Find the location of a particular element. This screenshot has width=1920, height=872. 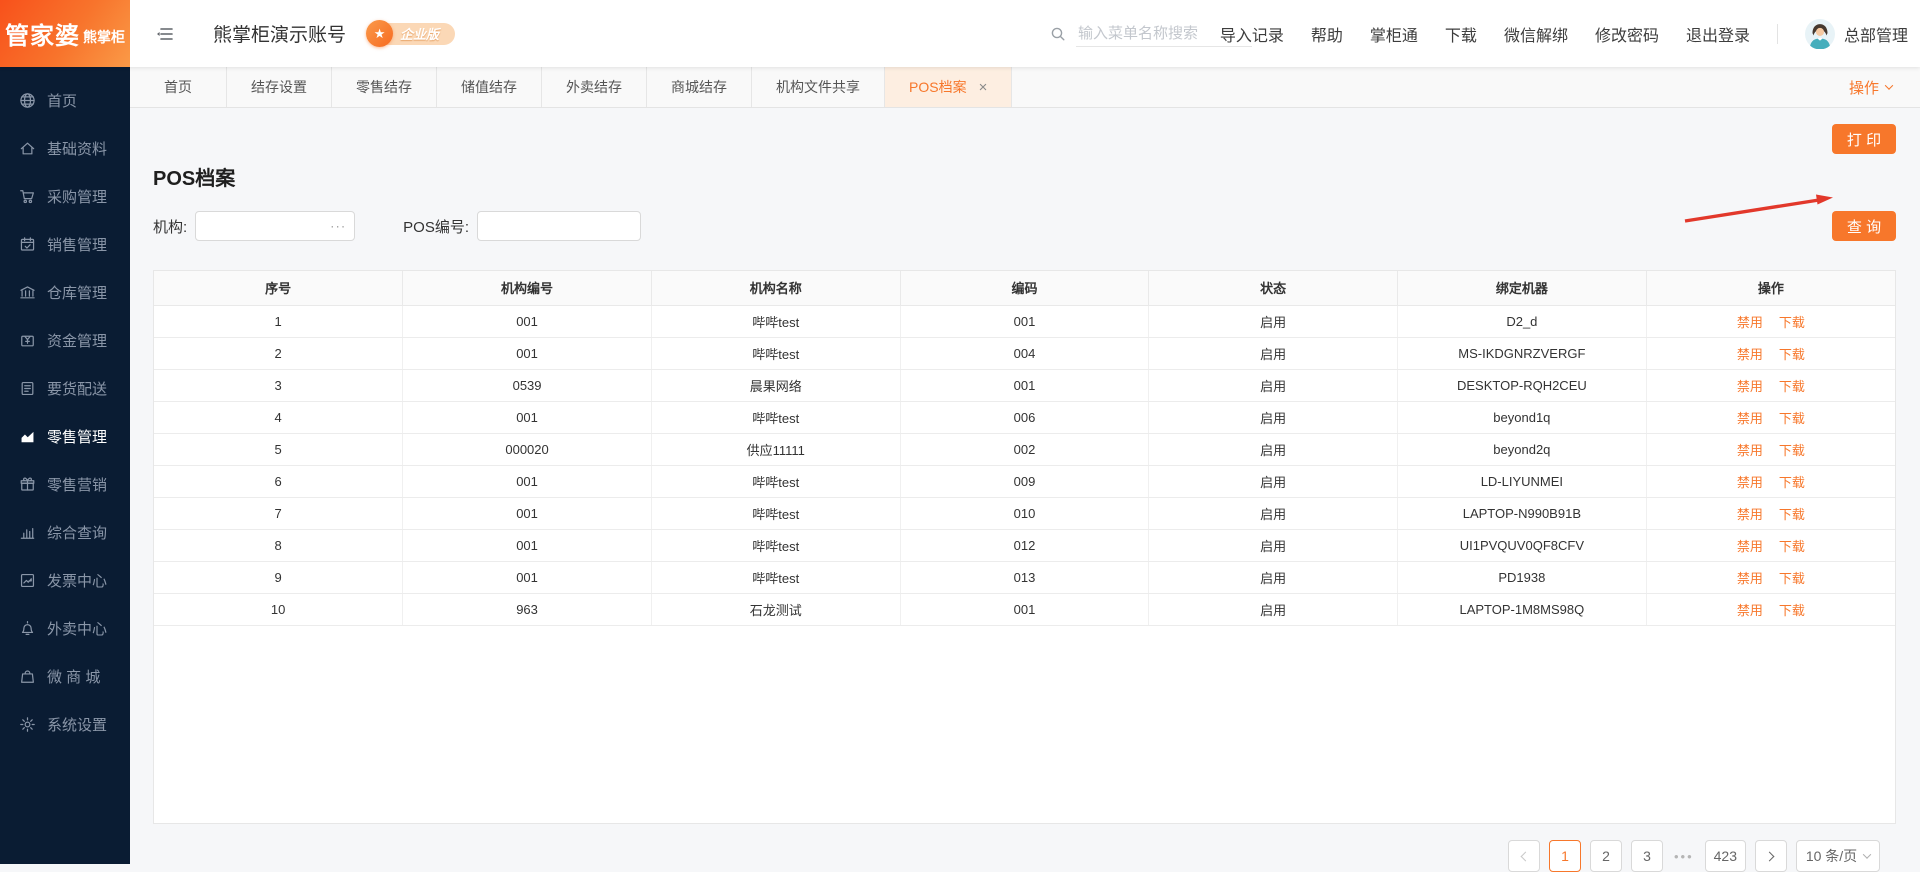

page-button-3: 3 is located at coordinates (1646, 856).